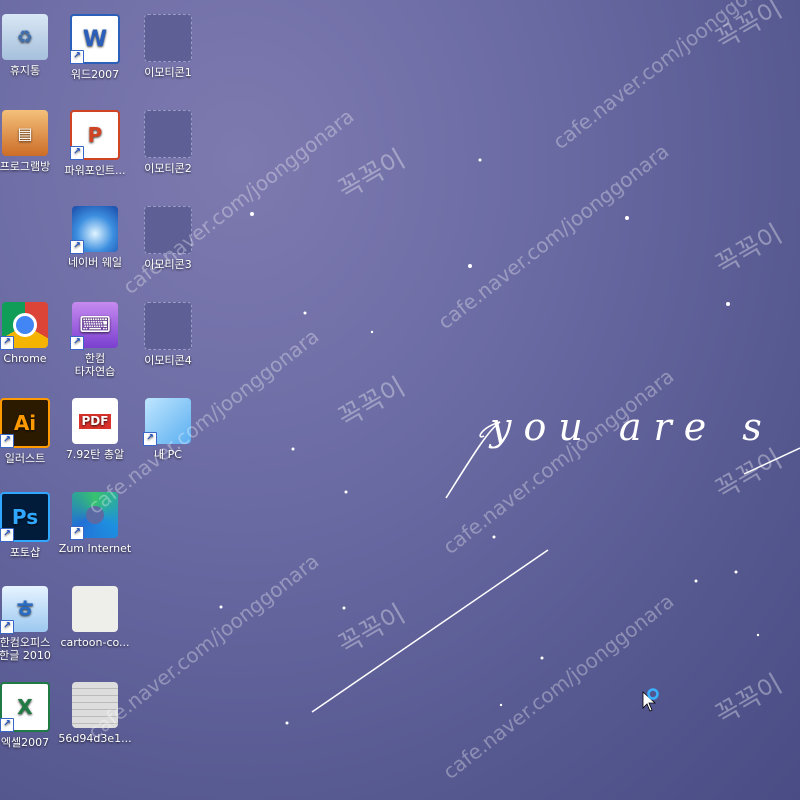 The height and width of the screenshot is (800, 800). I want to click on hancom-typing-icon: ⌨ ↗, so click(94, 326).